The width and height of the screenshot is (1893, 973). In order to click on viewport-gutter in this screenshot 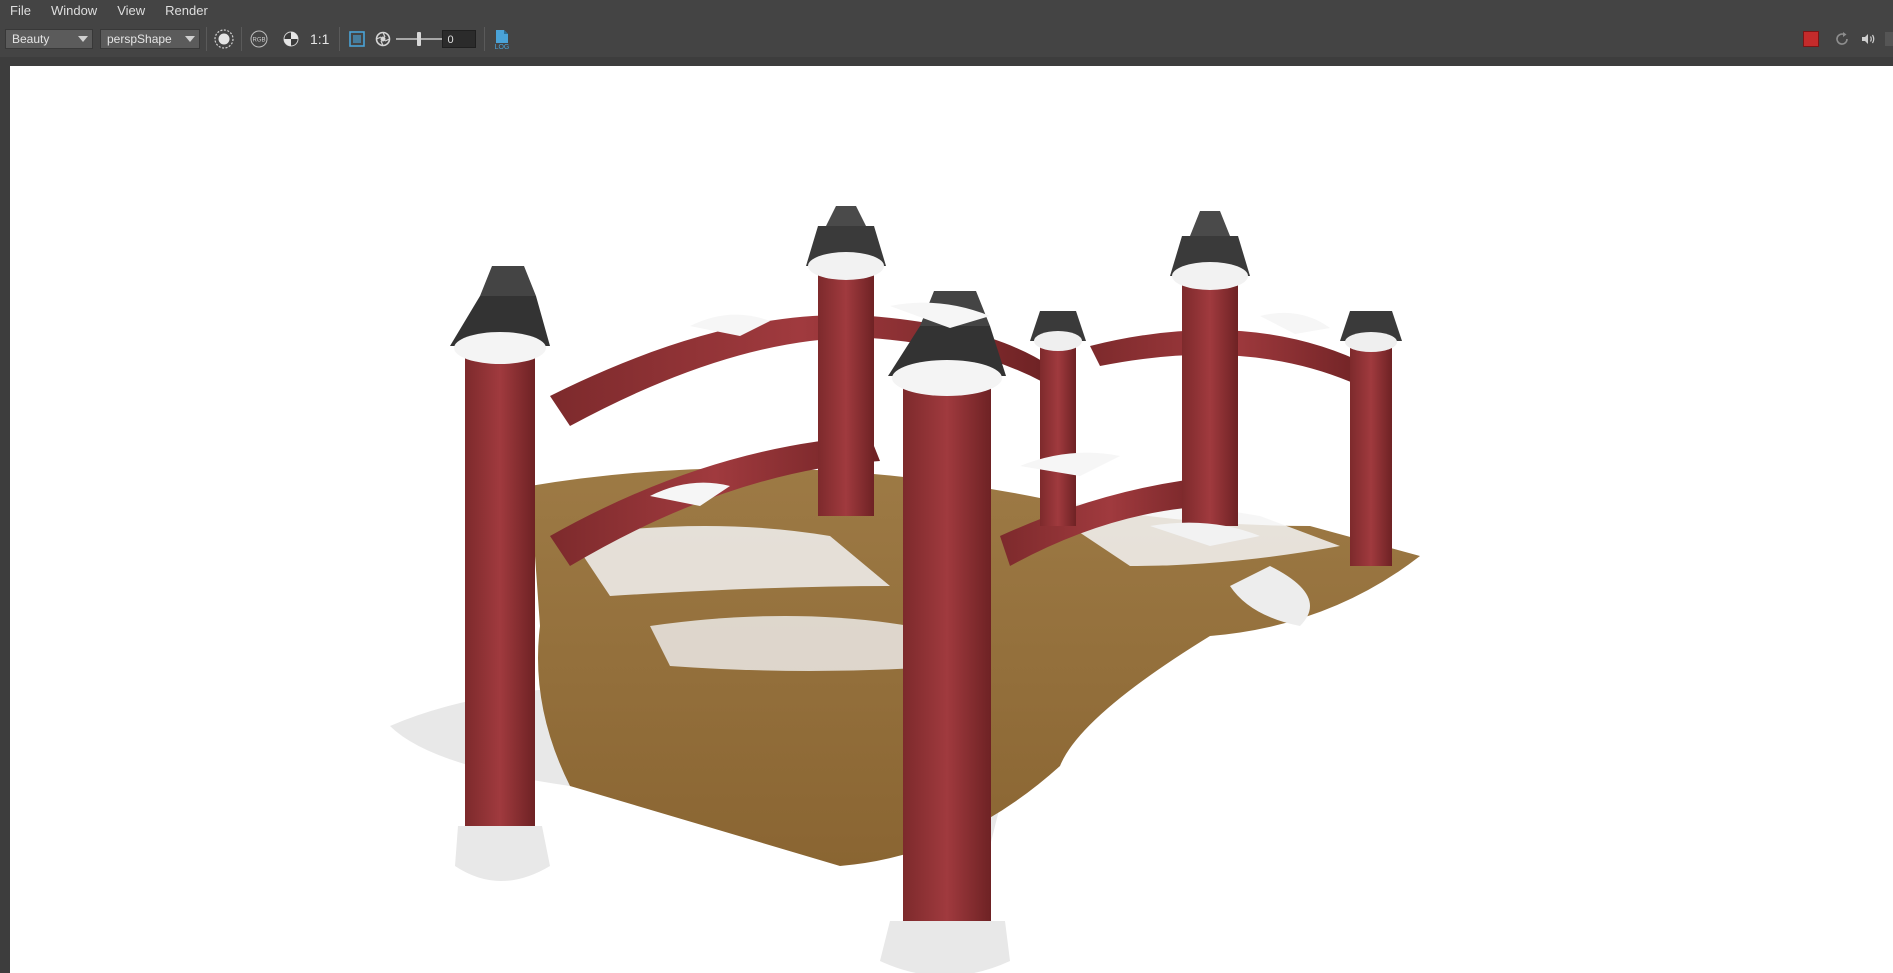, I will do `click(5, 515)`.